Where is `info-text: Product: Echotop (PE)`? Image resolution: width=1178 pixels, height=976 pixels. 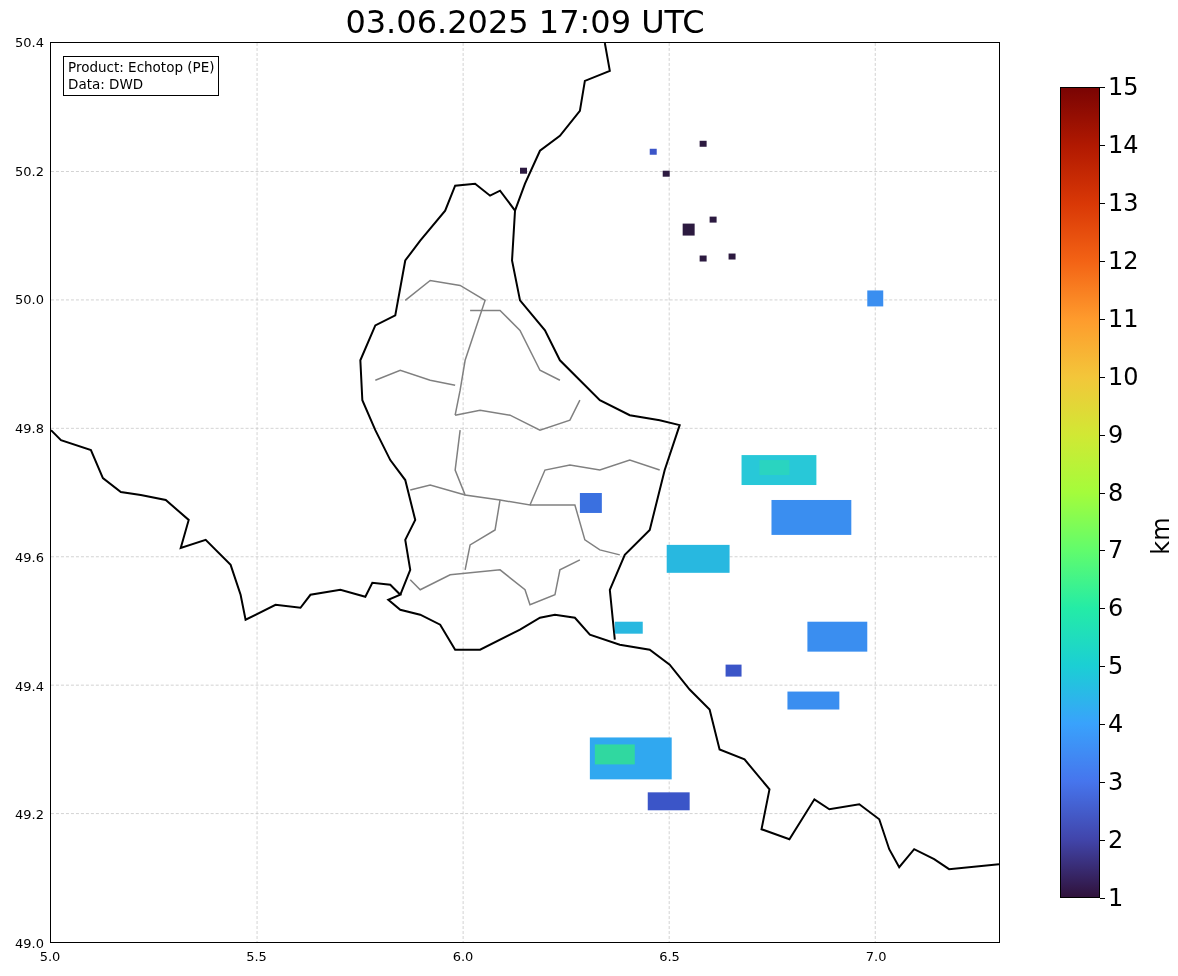 info-text: Product: Echotop (PE) is located at coordinates (141, 67).